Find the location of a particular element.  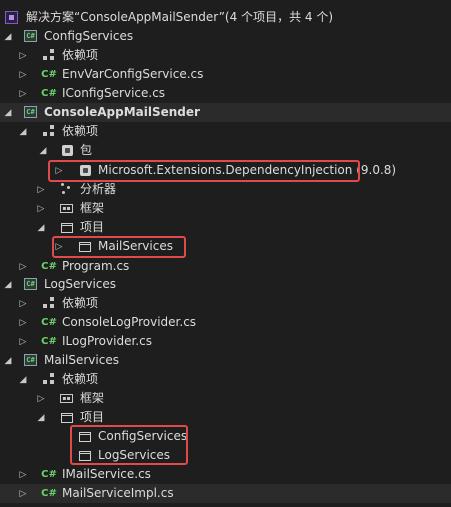

file-label: EnvVarConfigService.cs is located at coordinates (133, 74).